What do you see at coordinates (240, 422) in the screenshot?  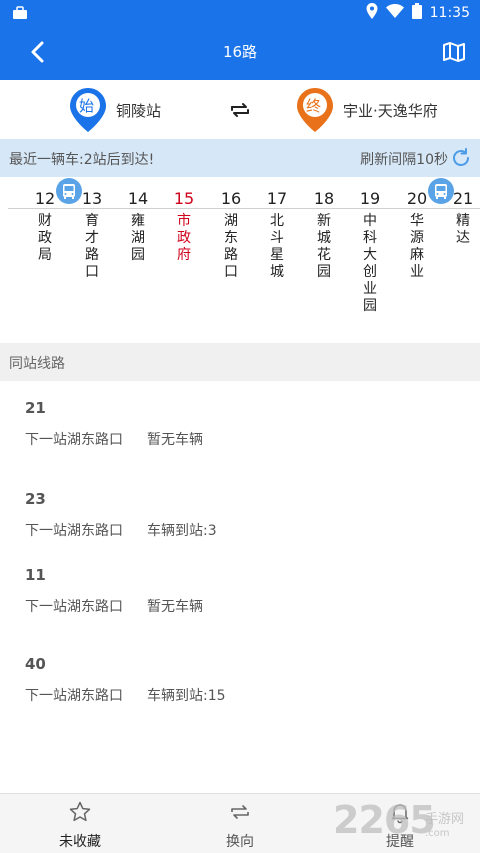 I see `list-item: 21 下一站湖东路口 暂无车辆` at bounding box center [240, 422].